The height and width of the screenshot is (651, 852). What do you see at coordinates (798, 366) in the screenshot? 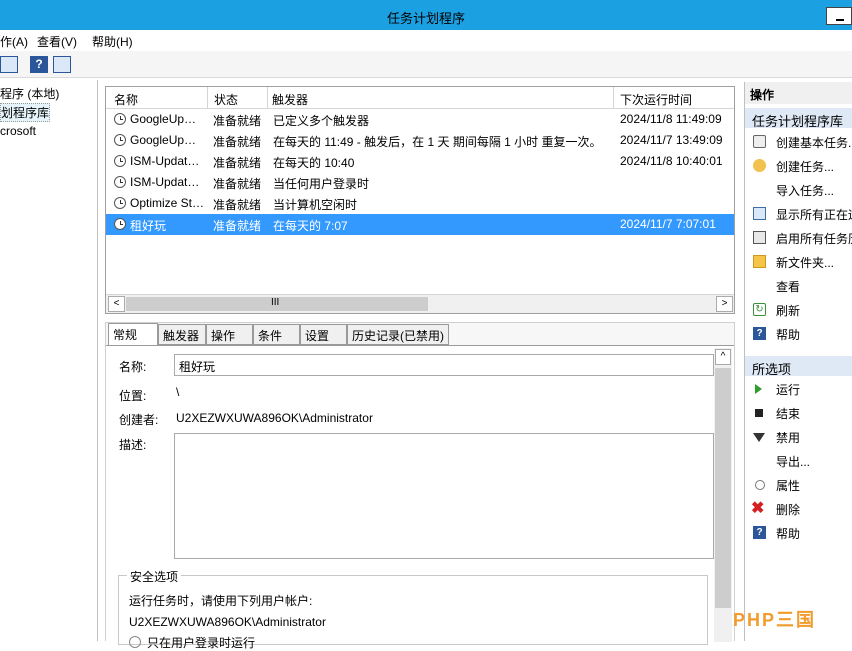
I see `actions-section-selected: 所选项` at bounding box center [798, 366].